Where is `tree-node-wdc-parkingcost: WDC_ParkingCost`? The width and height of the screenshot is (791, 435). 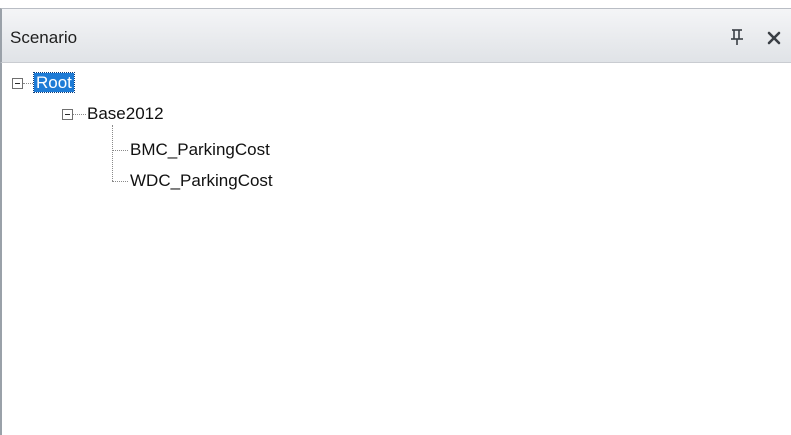 tree-node-wdc-parkingcost: WDC_ParkingCost is located at coordinates (201, 181).